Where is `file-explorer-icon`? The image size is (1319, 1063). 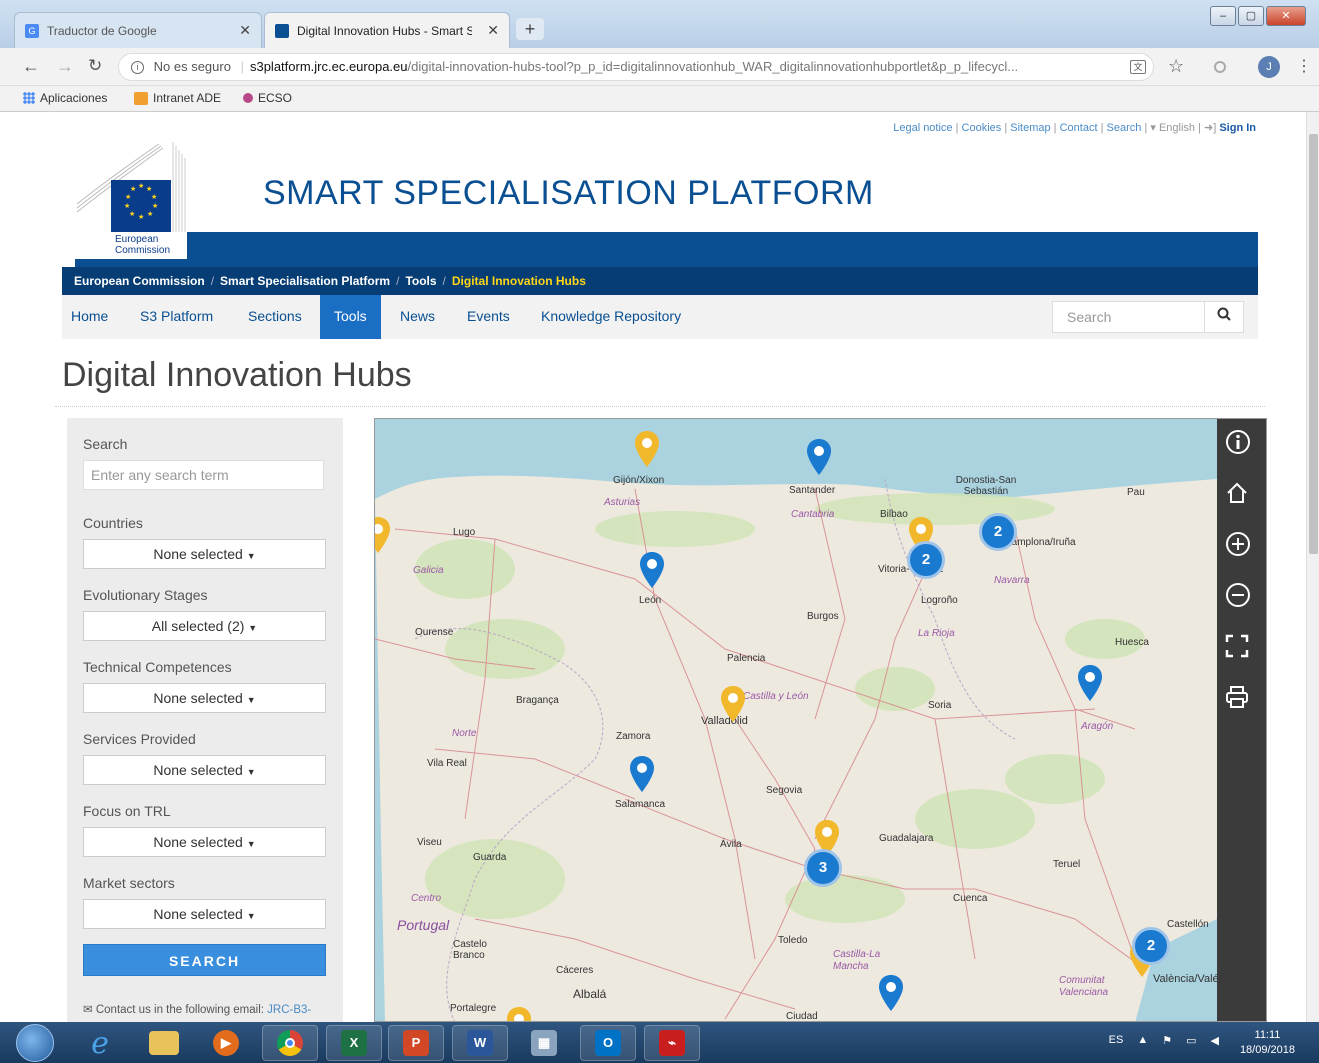 file-explorer-icon is located at coordinates (164, 1043).